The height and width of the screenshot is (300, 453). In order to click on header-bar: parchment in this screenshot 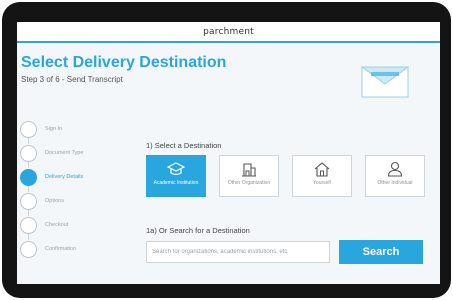, I will do `click(228, 32)`.